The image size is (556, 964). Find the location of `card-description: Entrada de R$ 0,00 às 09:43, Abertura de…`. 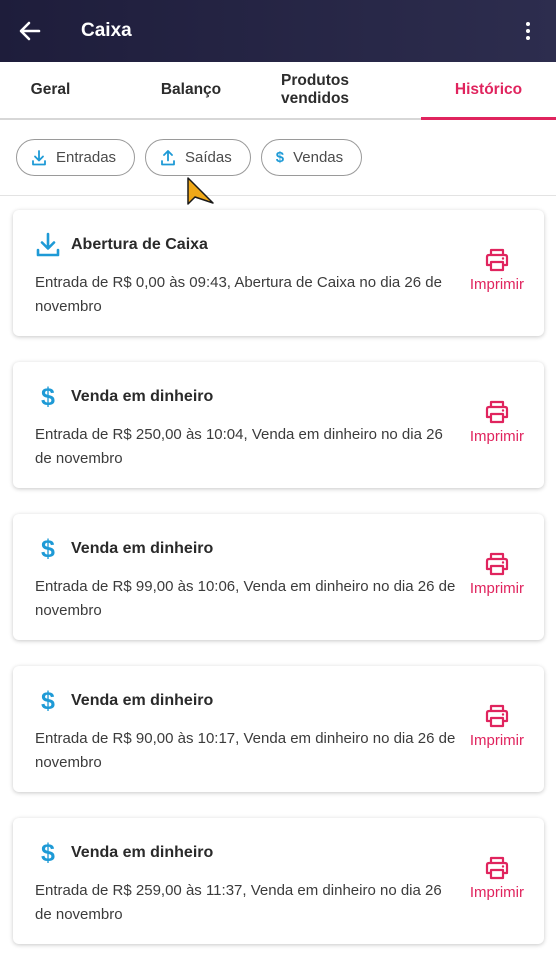

card-description: Entrada de R$ 0,00 às 09:43, Abertura de… is located at coordinates (238, 294).